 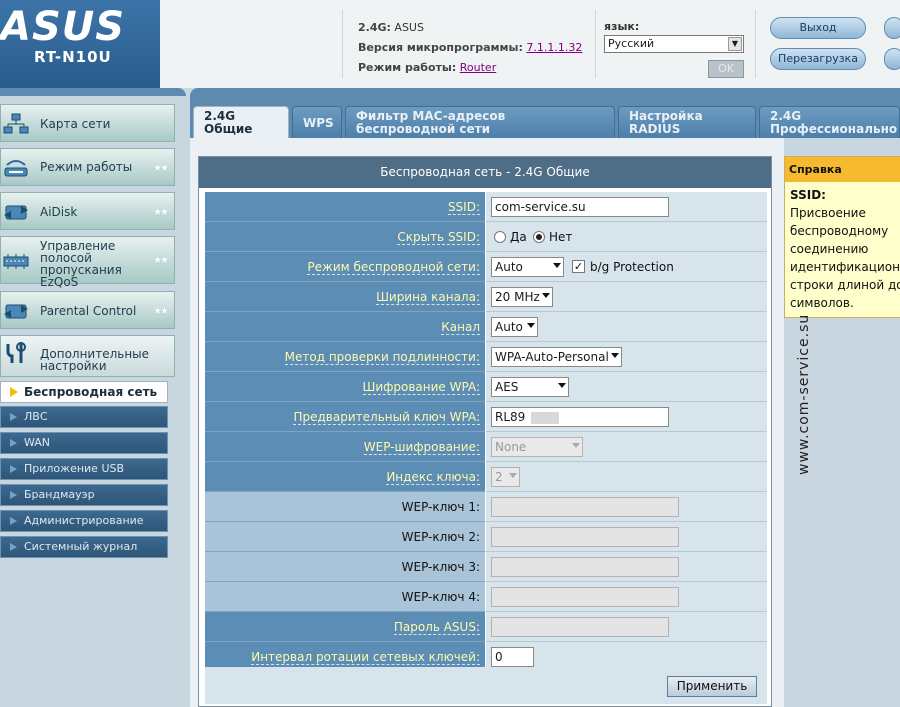 I want to click on header-ssid-info: 2.4G: ASUS, so click(x=391, y=27).